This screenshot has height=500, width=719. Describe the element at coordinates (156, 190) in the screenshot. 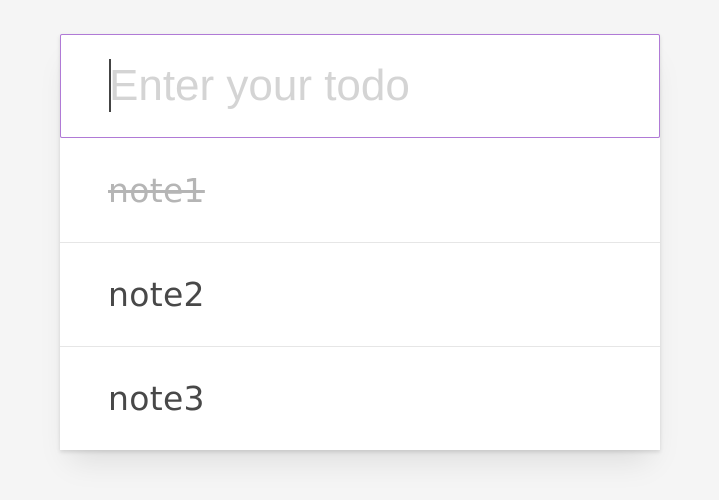

I see `todo-label: note1` at that location.